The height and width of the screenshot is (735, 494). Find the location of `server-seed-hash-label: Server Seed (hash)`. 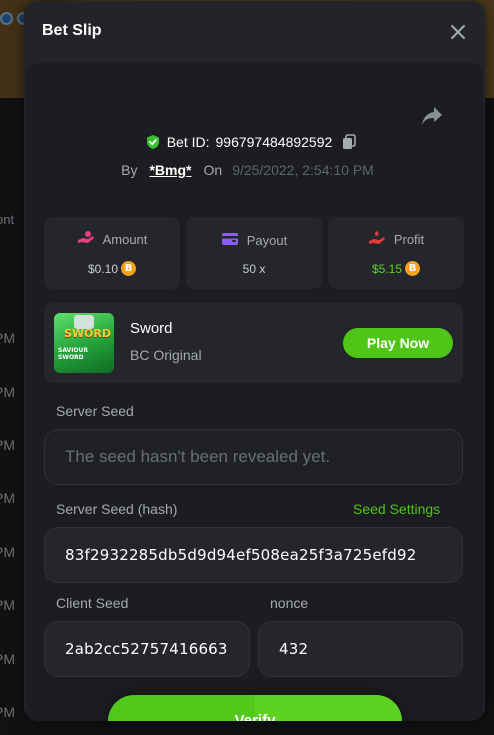

server-seed-hash-label: Server Seed (hash) is located at coordinates (117, 509).